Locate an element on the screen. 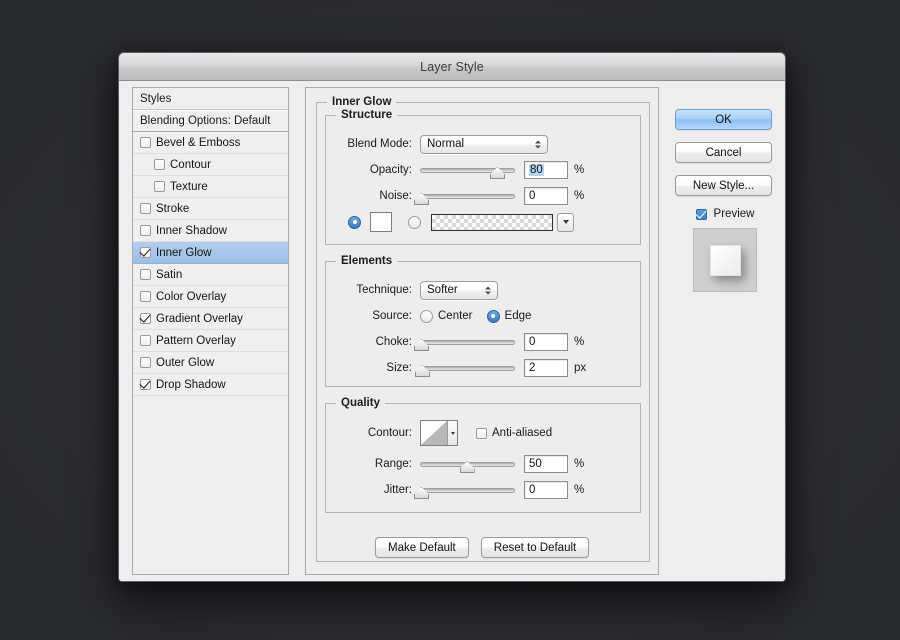  preview-label: Preview is located at coordinates (734, 214).